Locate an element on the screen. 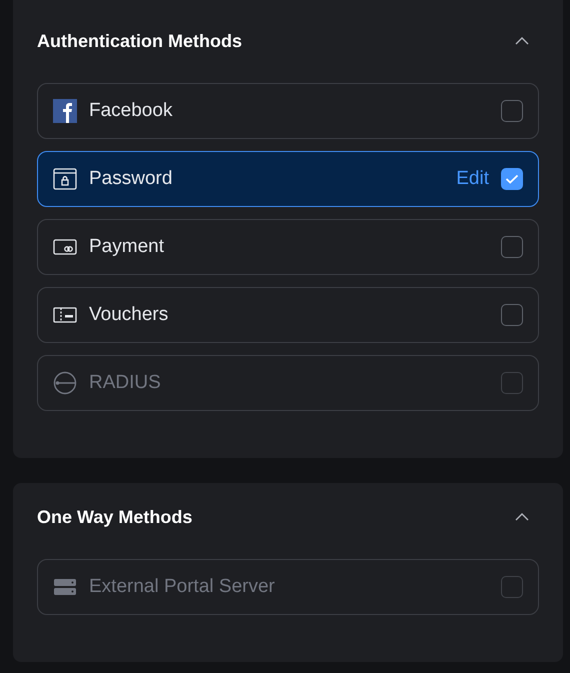  option-label: RADIUS is located at coordinates (125, 383).